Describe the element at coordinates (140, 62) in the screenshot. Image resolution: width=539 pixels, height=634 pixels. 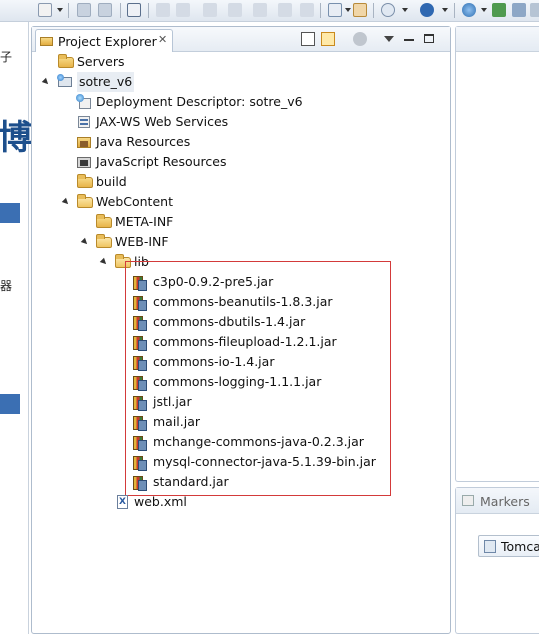
I see `tree-item-servers: Servers` at that location.